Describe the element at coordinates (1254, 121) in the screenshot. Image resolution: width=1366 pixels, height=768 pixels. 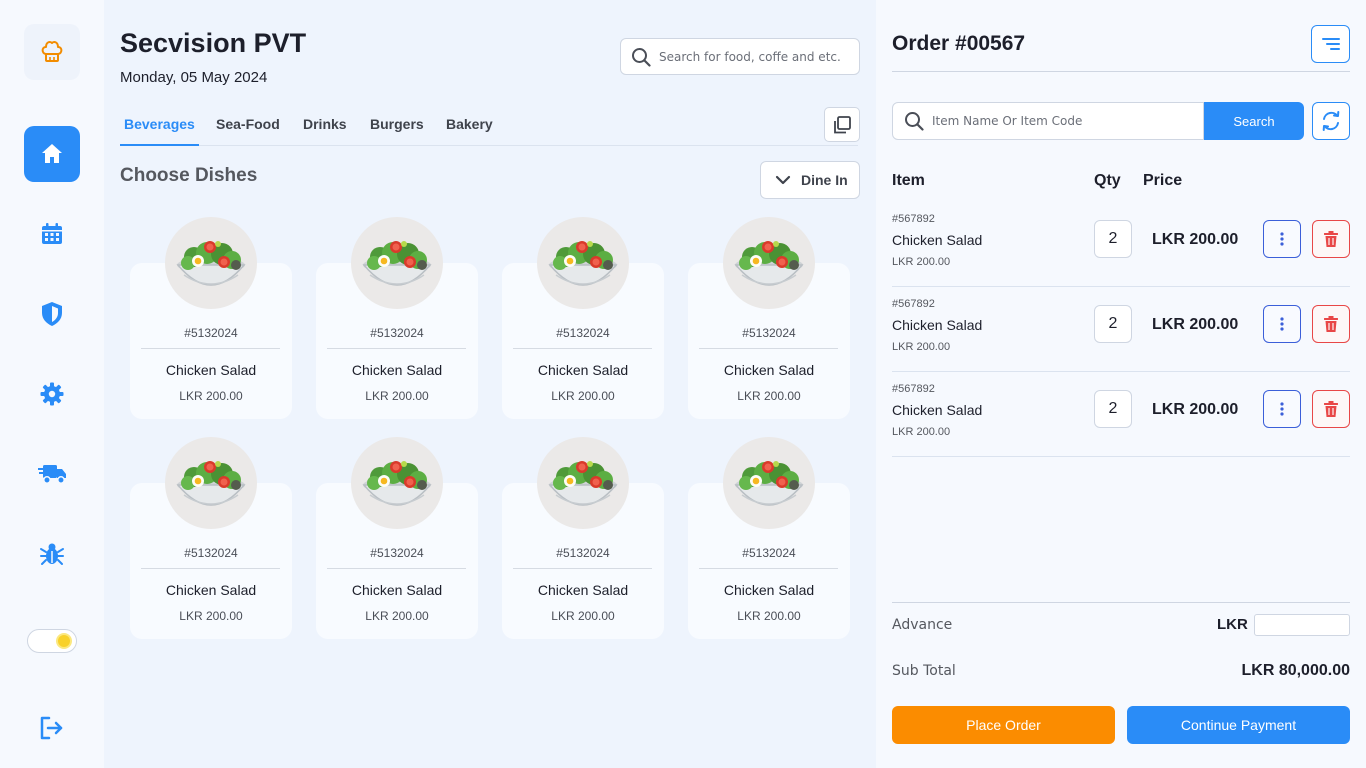
I see `search-button: Search` at that location.